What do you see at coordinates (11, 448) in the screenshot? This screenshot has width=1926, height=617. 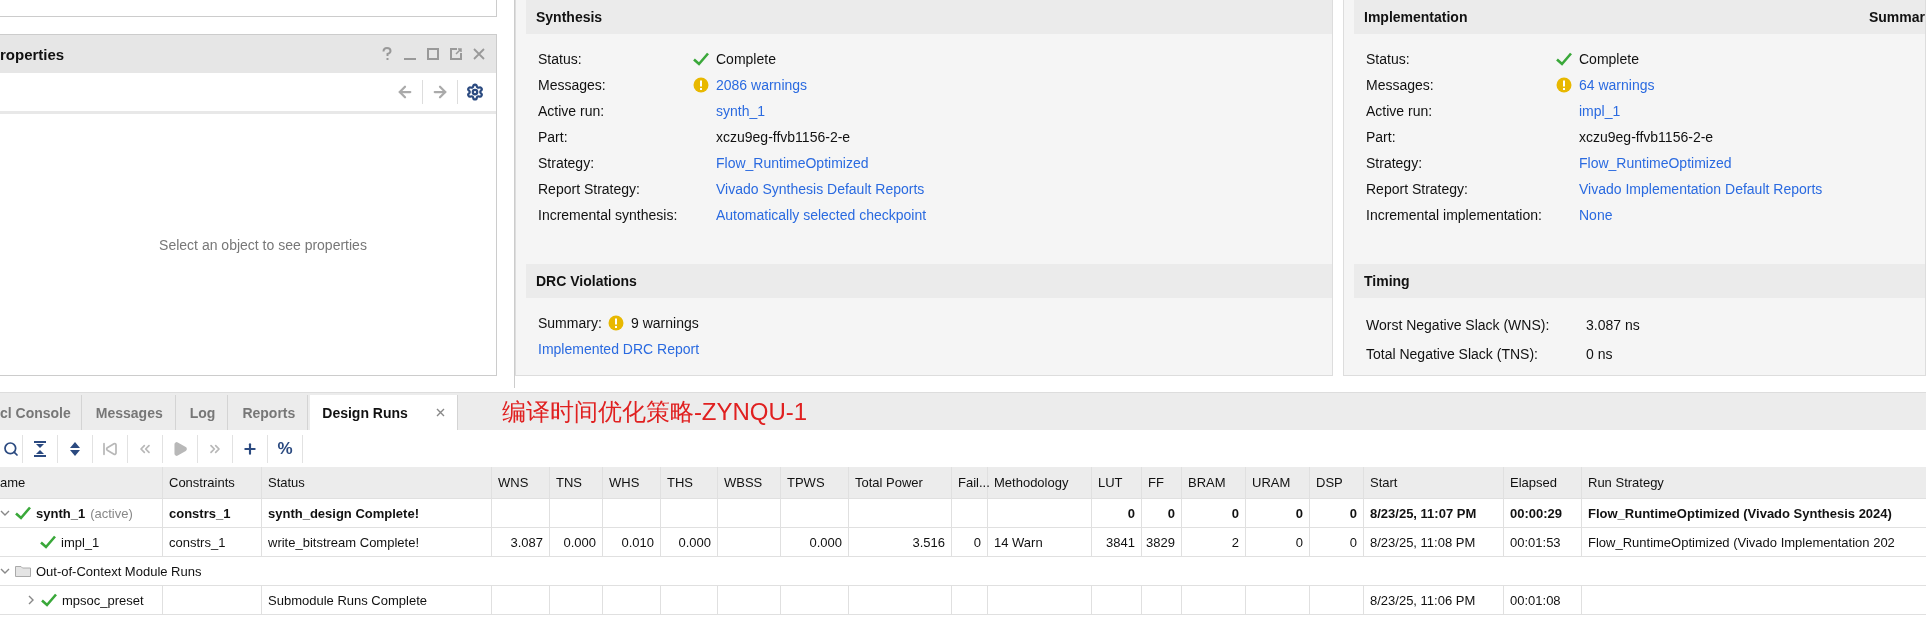 I see `search-icon` at bounding box center [11, 448].